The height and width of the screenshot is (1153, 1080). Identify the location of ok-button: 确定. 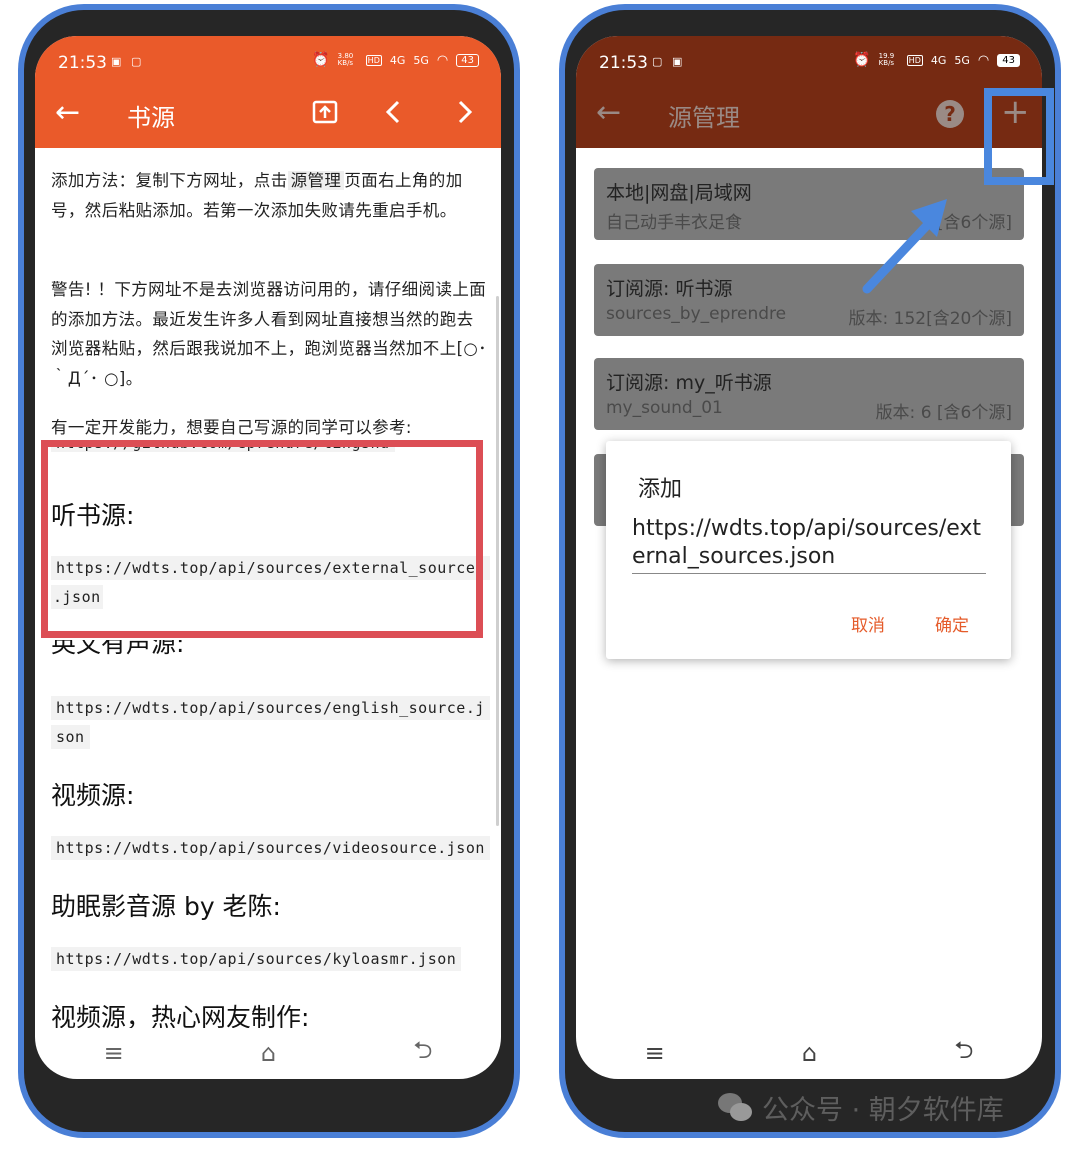
(952, 623).